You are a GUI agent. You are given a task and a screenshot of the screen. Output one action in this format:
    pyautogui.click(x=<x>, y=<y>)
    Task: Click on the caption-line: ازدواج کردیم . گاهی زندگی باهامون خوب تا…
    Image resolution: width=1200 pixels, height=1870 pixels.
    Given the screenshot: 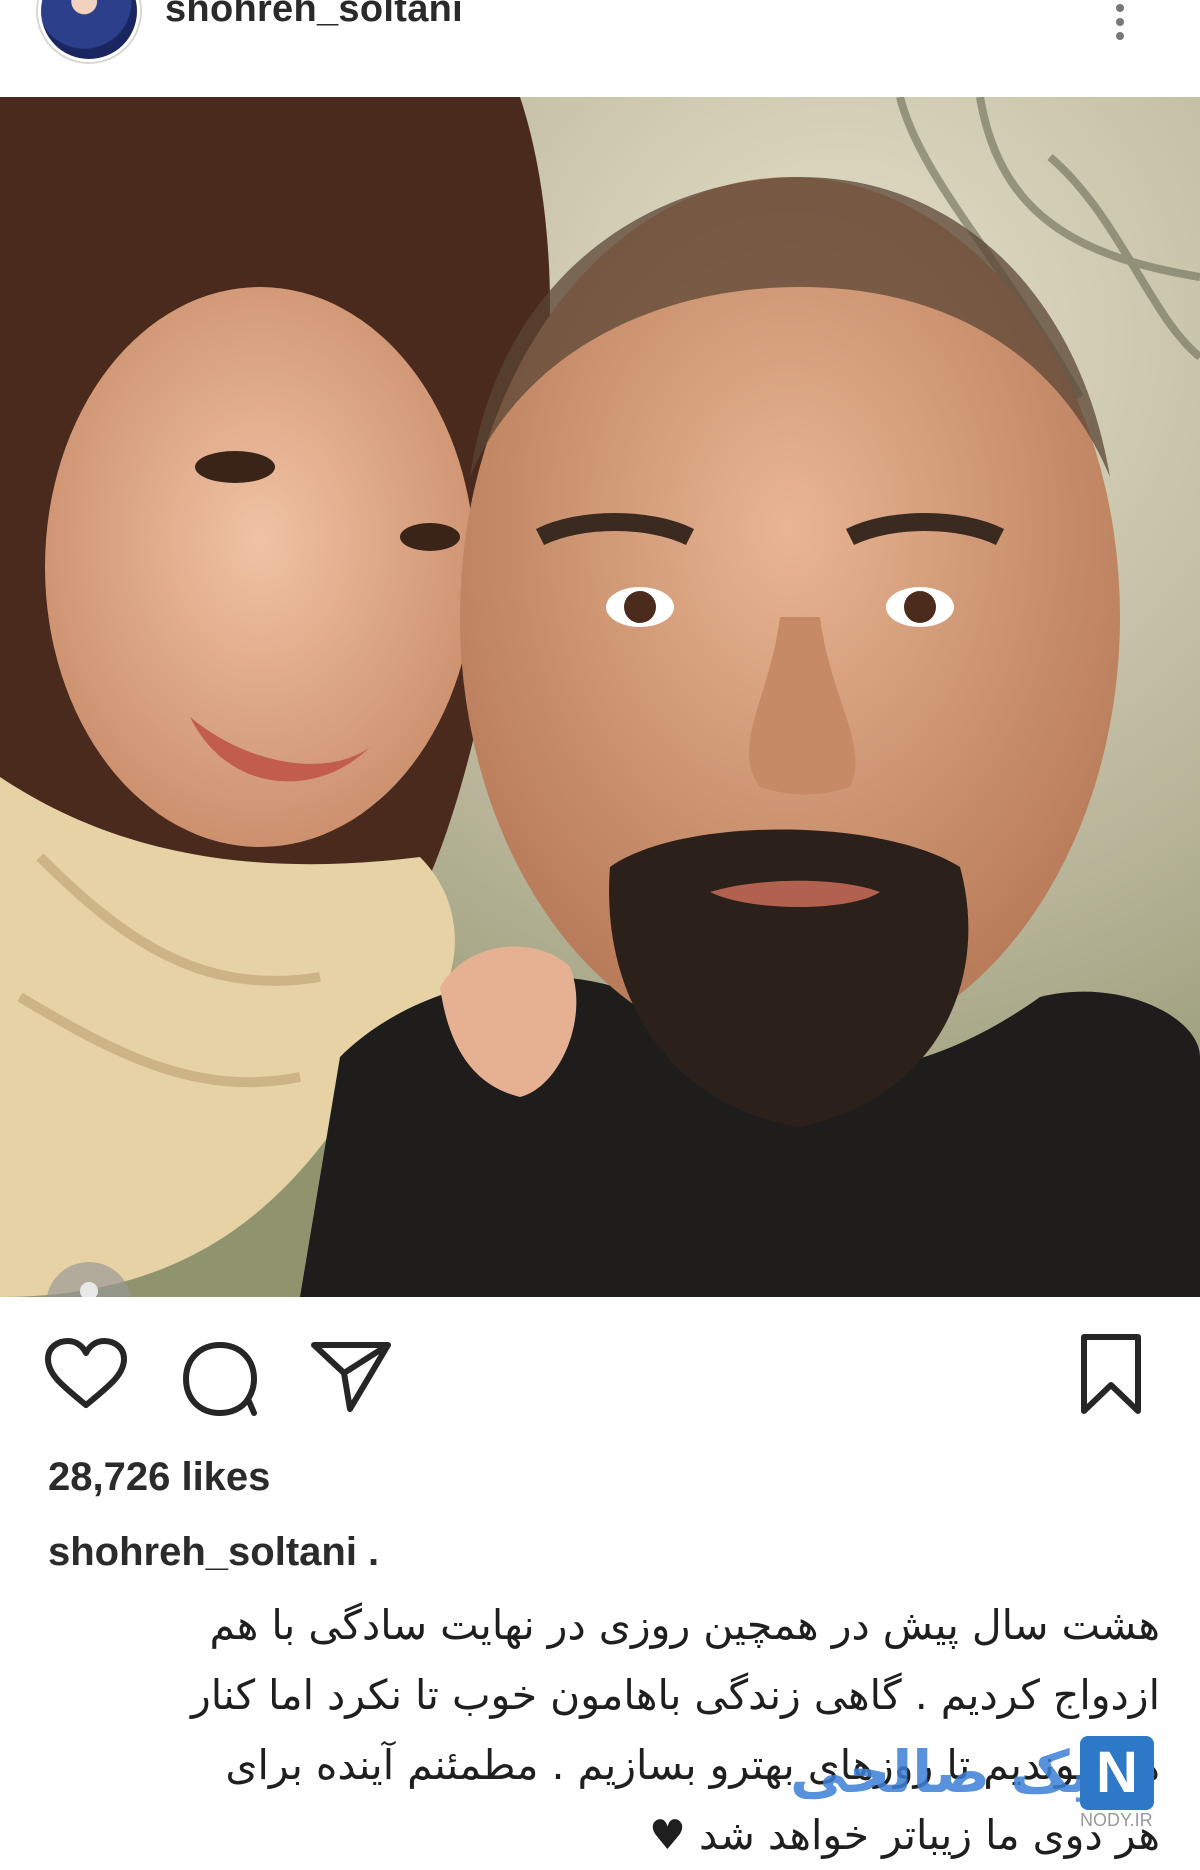 What is the action you would take?
    pyautogui.click(x=675, y=1695)
    